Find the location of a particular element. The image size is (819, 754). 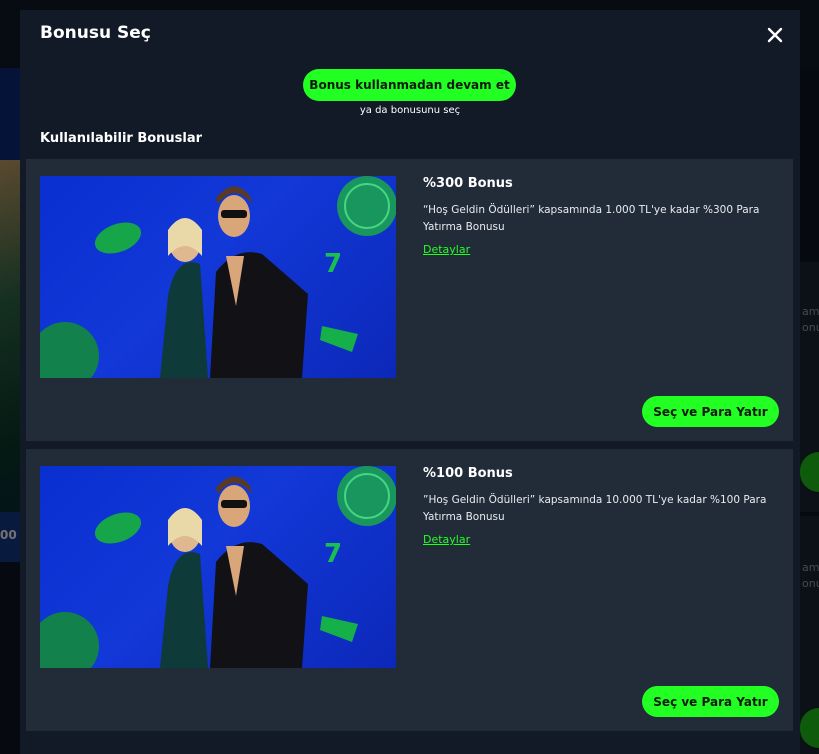

skip-bonus-button: Bonus kullanmadan devam et is located at coordinates (409, 85).